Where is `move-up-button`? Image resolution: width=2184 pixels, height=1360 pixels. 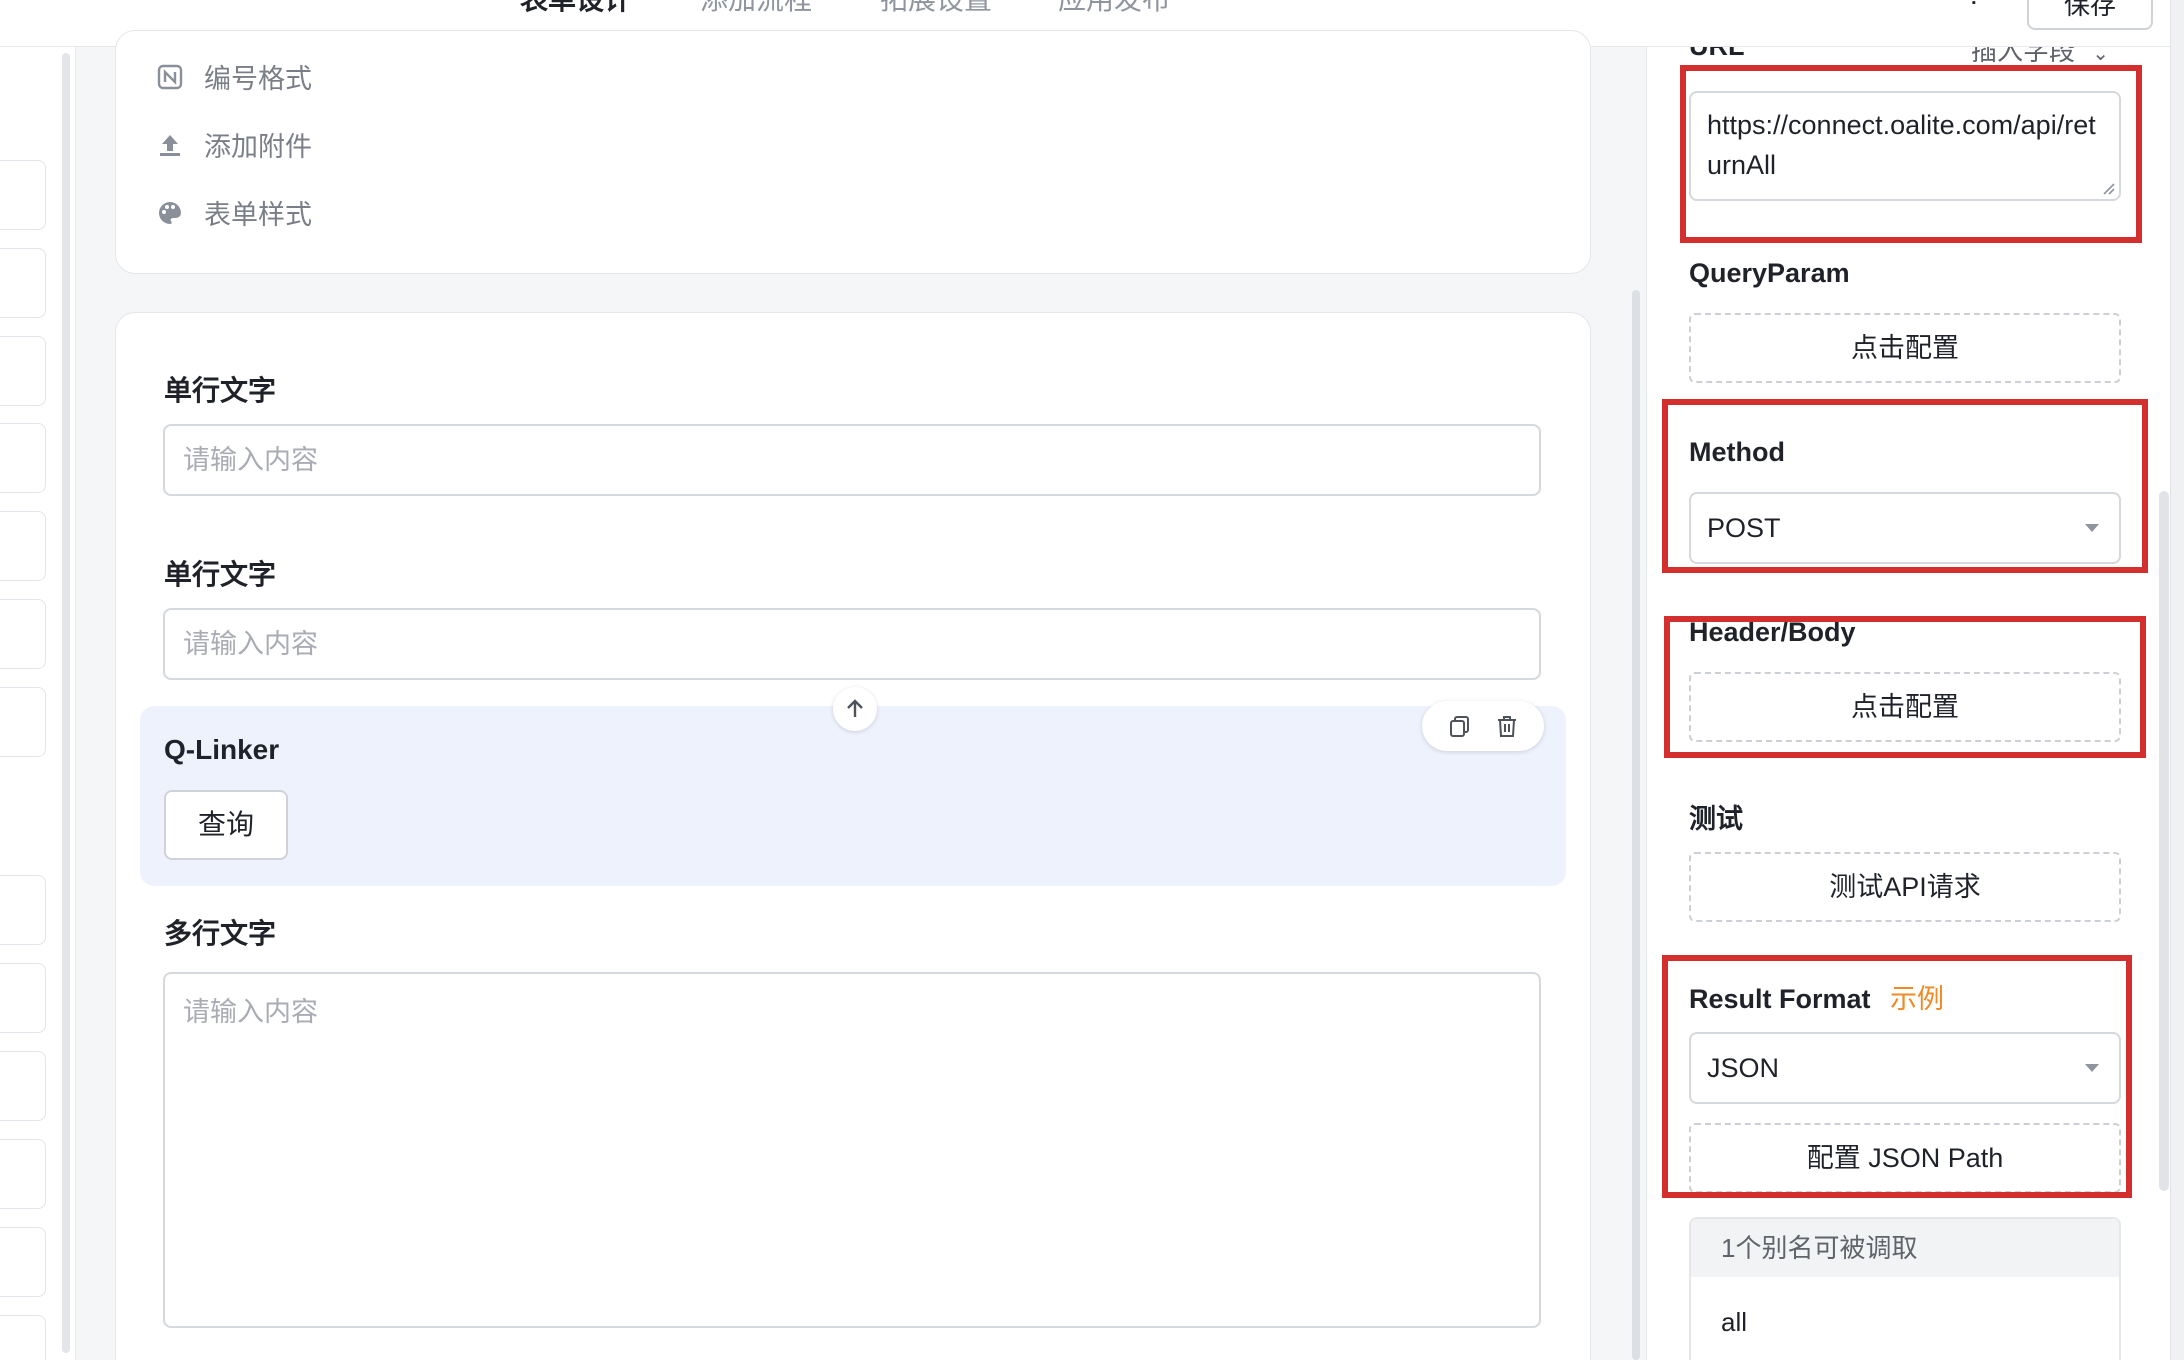 move-up-button is located at coordinates (855, 709).